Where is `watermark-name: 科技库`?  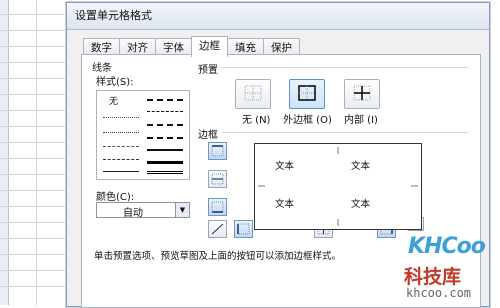 watermark-name: 科技库 is located at coordinates (433, 277).